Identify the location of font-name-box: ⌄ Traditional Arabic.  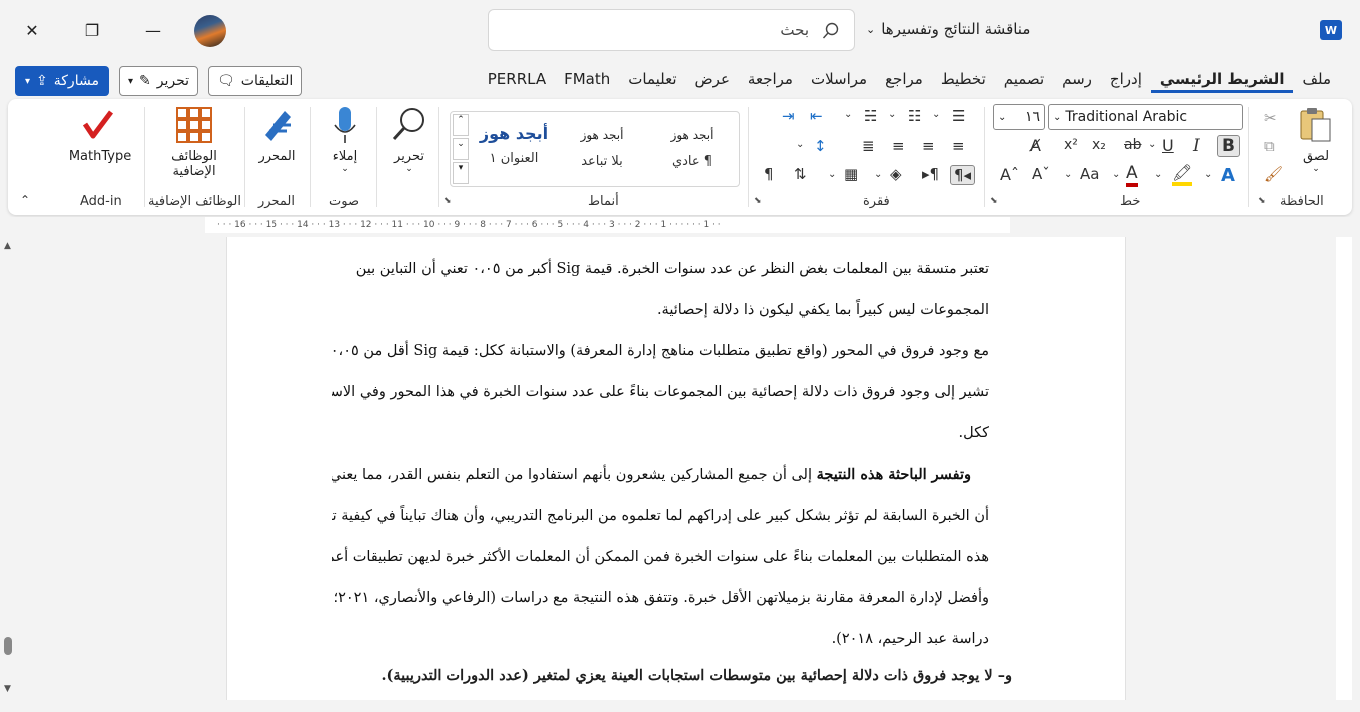
(1145, 117).